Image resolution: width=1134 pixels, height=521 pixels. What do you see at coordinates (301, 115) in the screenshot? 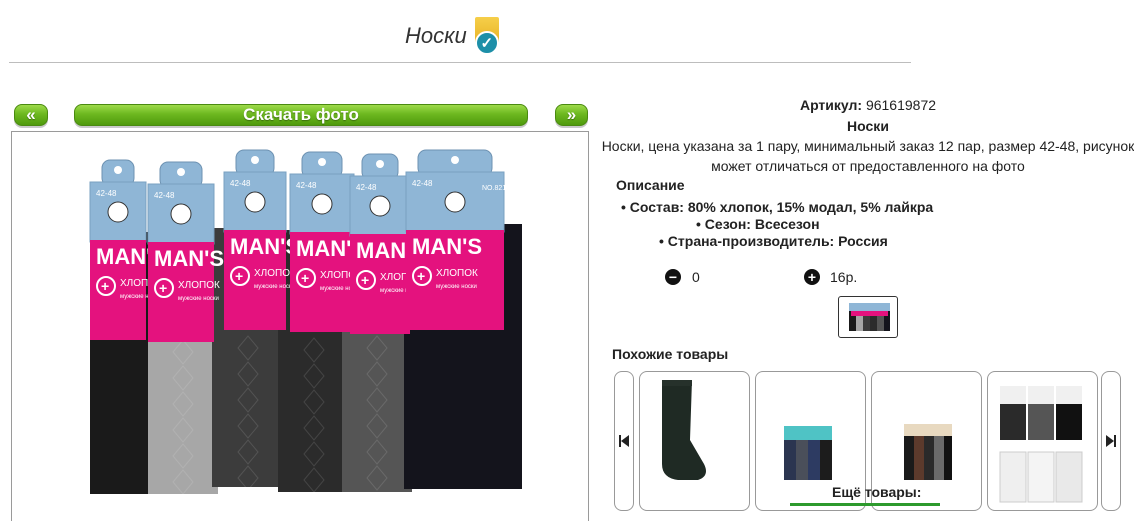
I see `download-photo-button: Скачать фото` at bounding box center [301, 115].